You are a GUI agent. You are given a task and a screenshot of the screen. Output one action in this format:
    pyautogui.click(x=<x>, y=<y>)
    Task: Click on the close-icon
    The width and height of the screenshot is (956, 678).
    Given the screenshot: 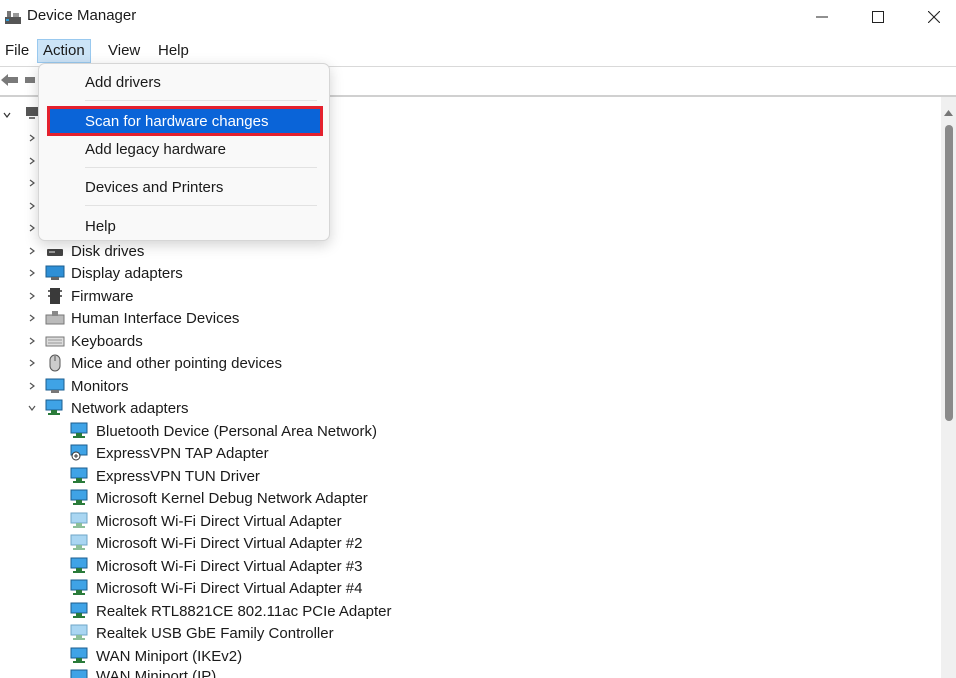 What is the action you would take?
    pyautogui.click(x=934, y=17)
    